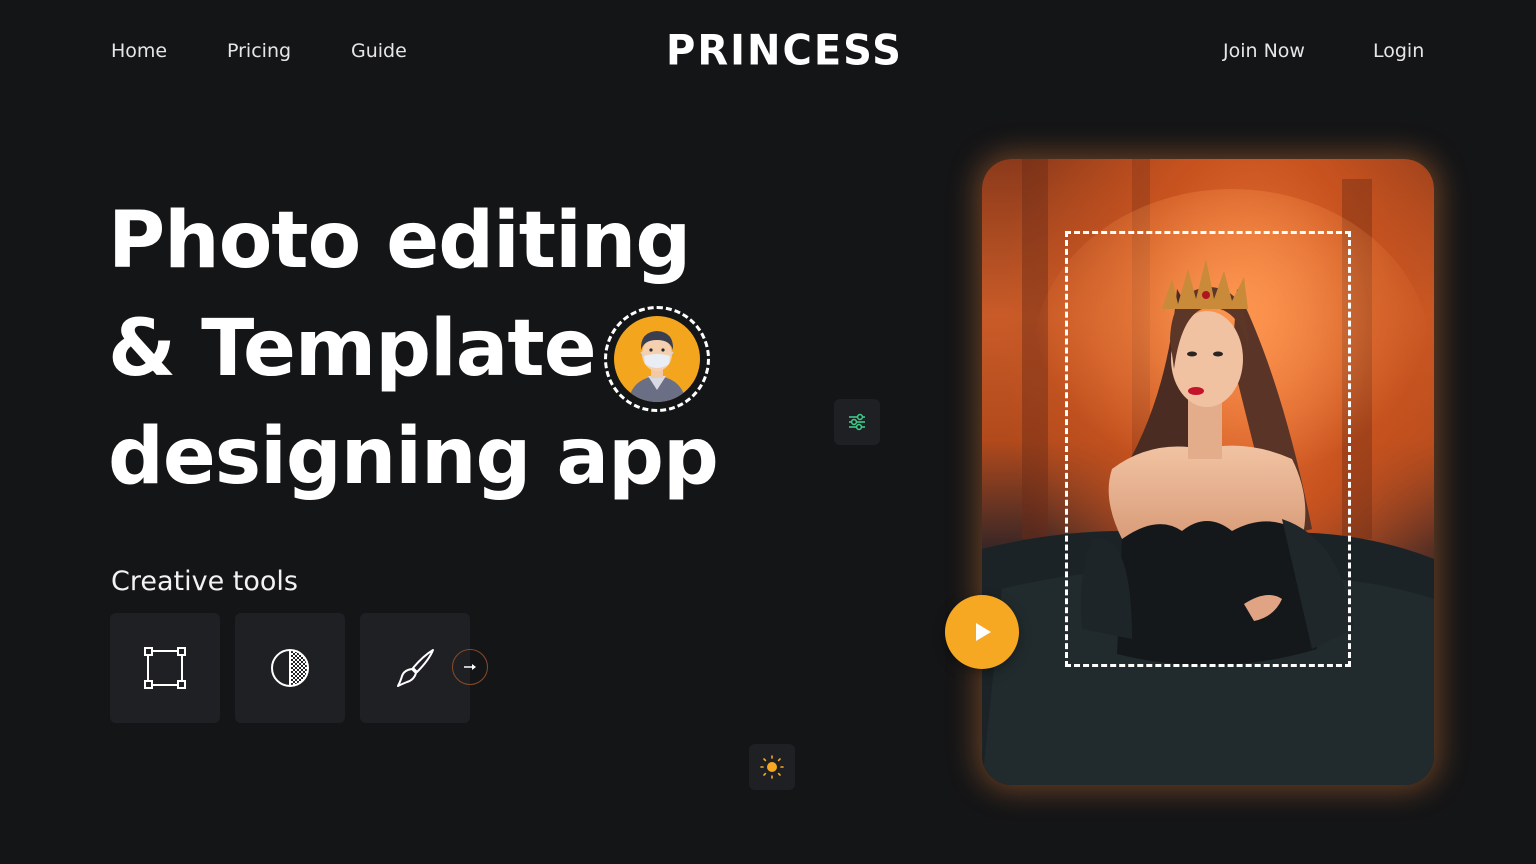 This screenshot has width=1536, height=864. Describe the element at coordinates (1264, 51) in the screenshot. I see `join-now-link: Join Now` at that location.